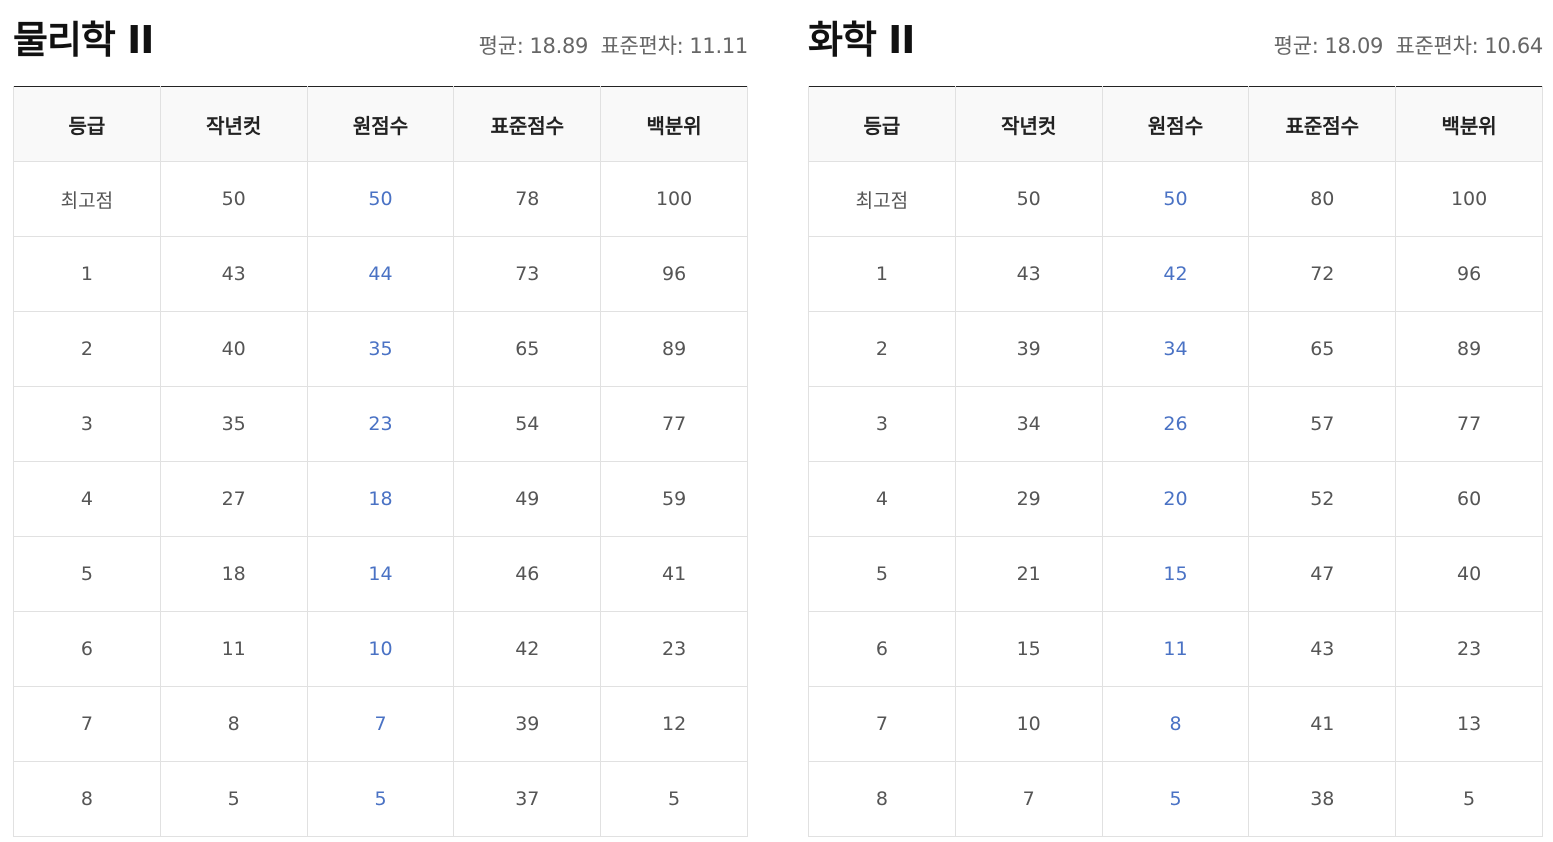  I want to click on last-year-cut-cell: 34, so click(1028, 424).